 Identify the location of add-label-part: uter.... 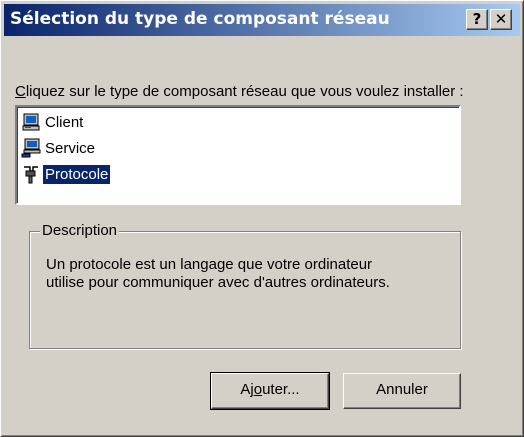
(281, 389).